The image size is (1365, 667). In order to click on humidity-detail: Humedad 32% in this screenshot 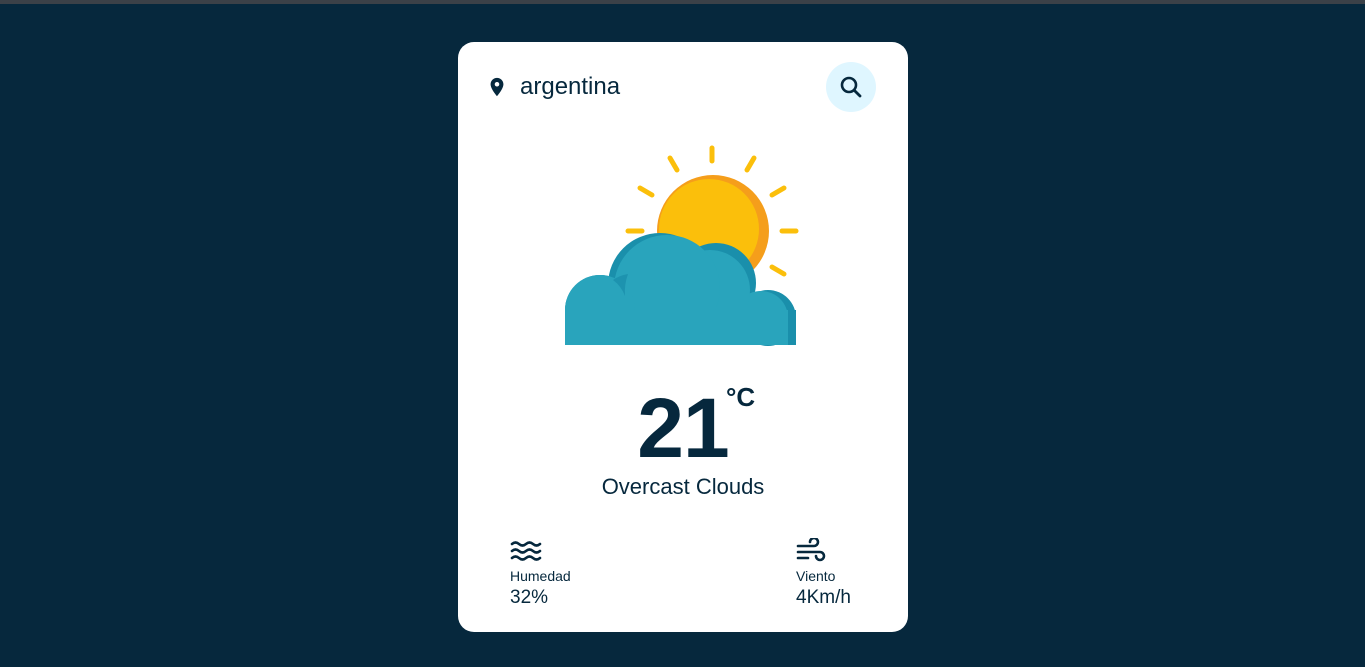, I will do `click(540, 573)`.